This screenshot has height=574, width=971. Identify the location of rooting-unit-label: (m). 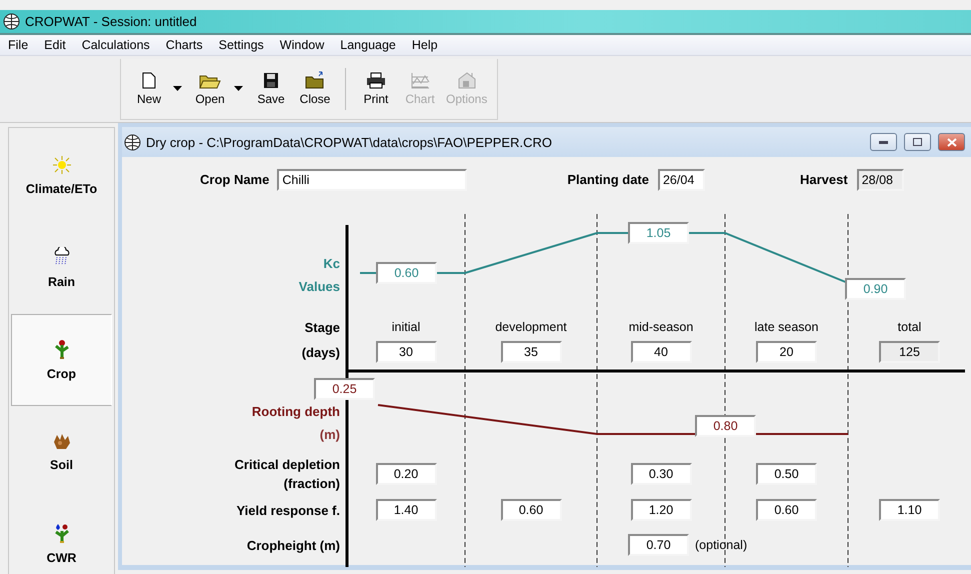
(330, 435).